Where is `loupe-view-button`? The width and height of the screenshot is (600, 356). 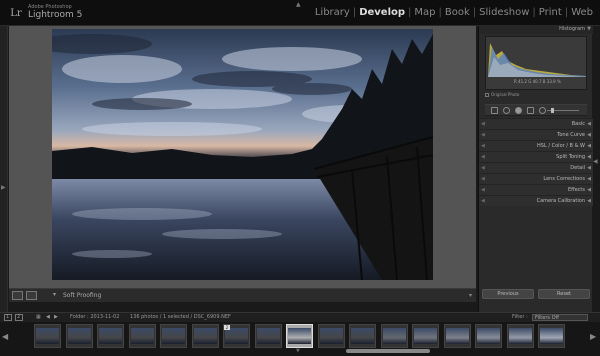 loupe-view-button is located at coordinates (17, 295).